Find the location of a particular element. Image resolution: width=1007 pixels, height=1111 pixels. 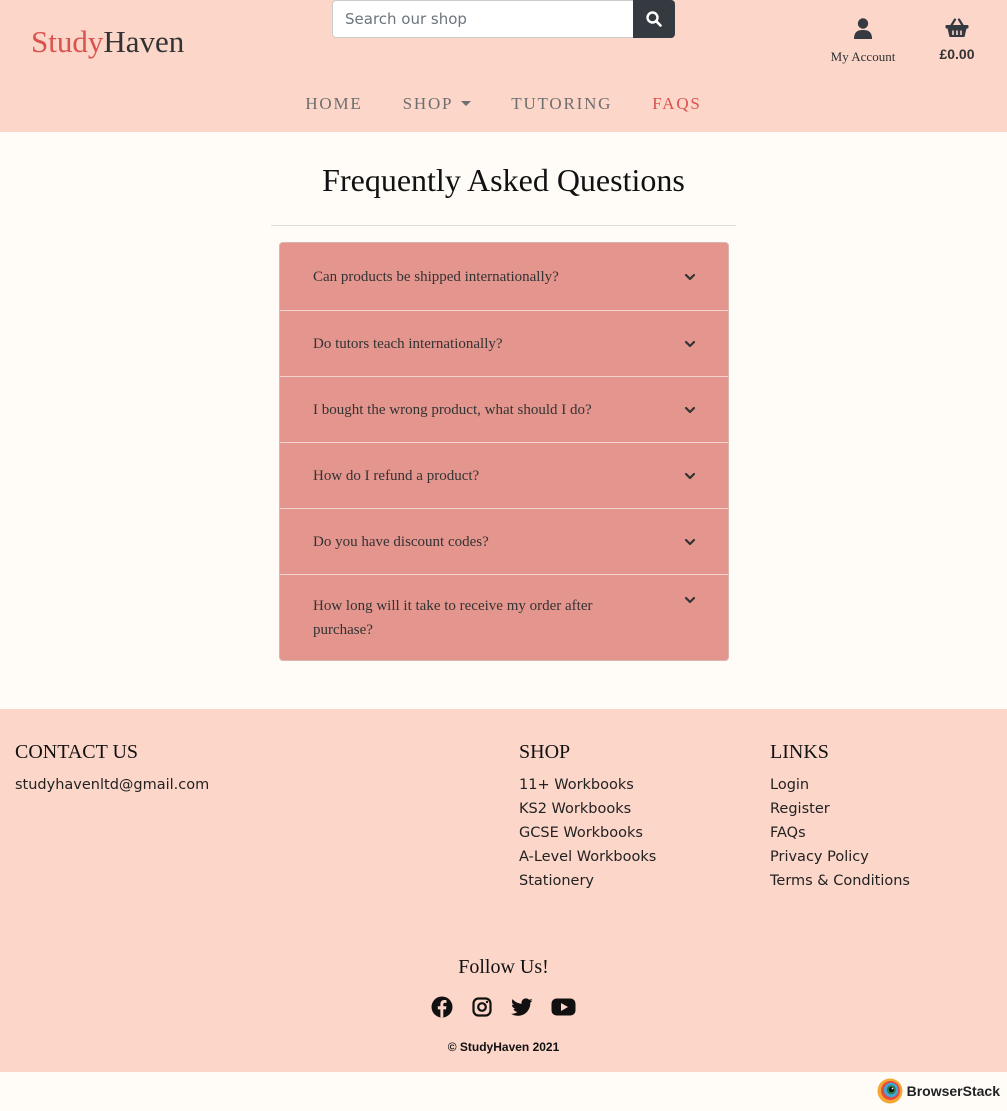

main-nav: HOME SHOP TUTORING FAQS is located at coordinates (503, 104).